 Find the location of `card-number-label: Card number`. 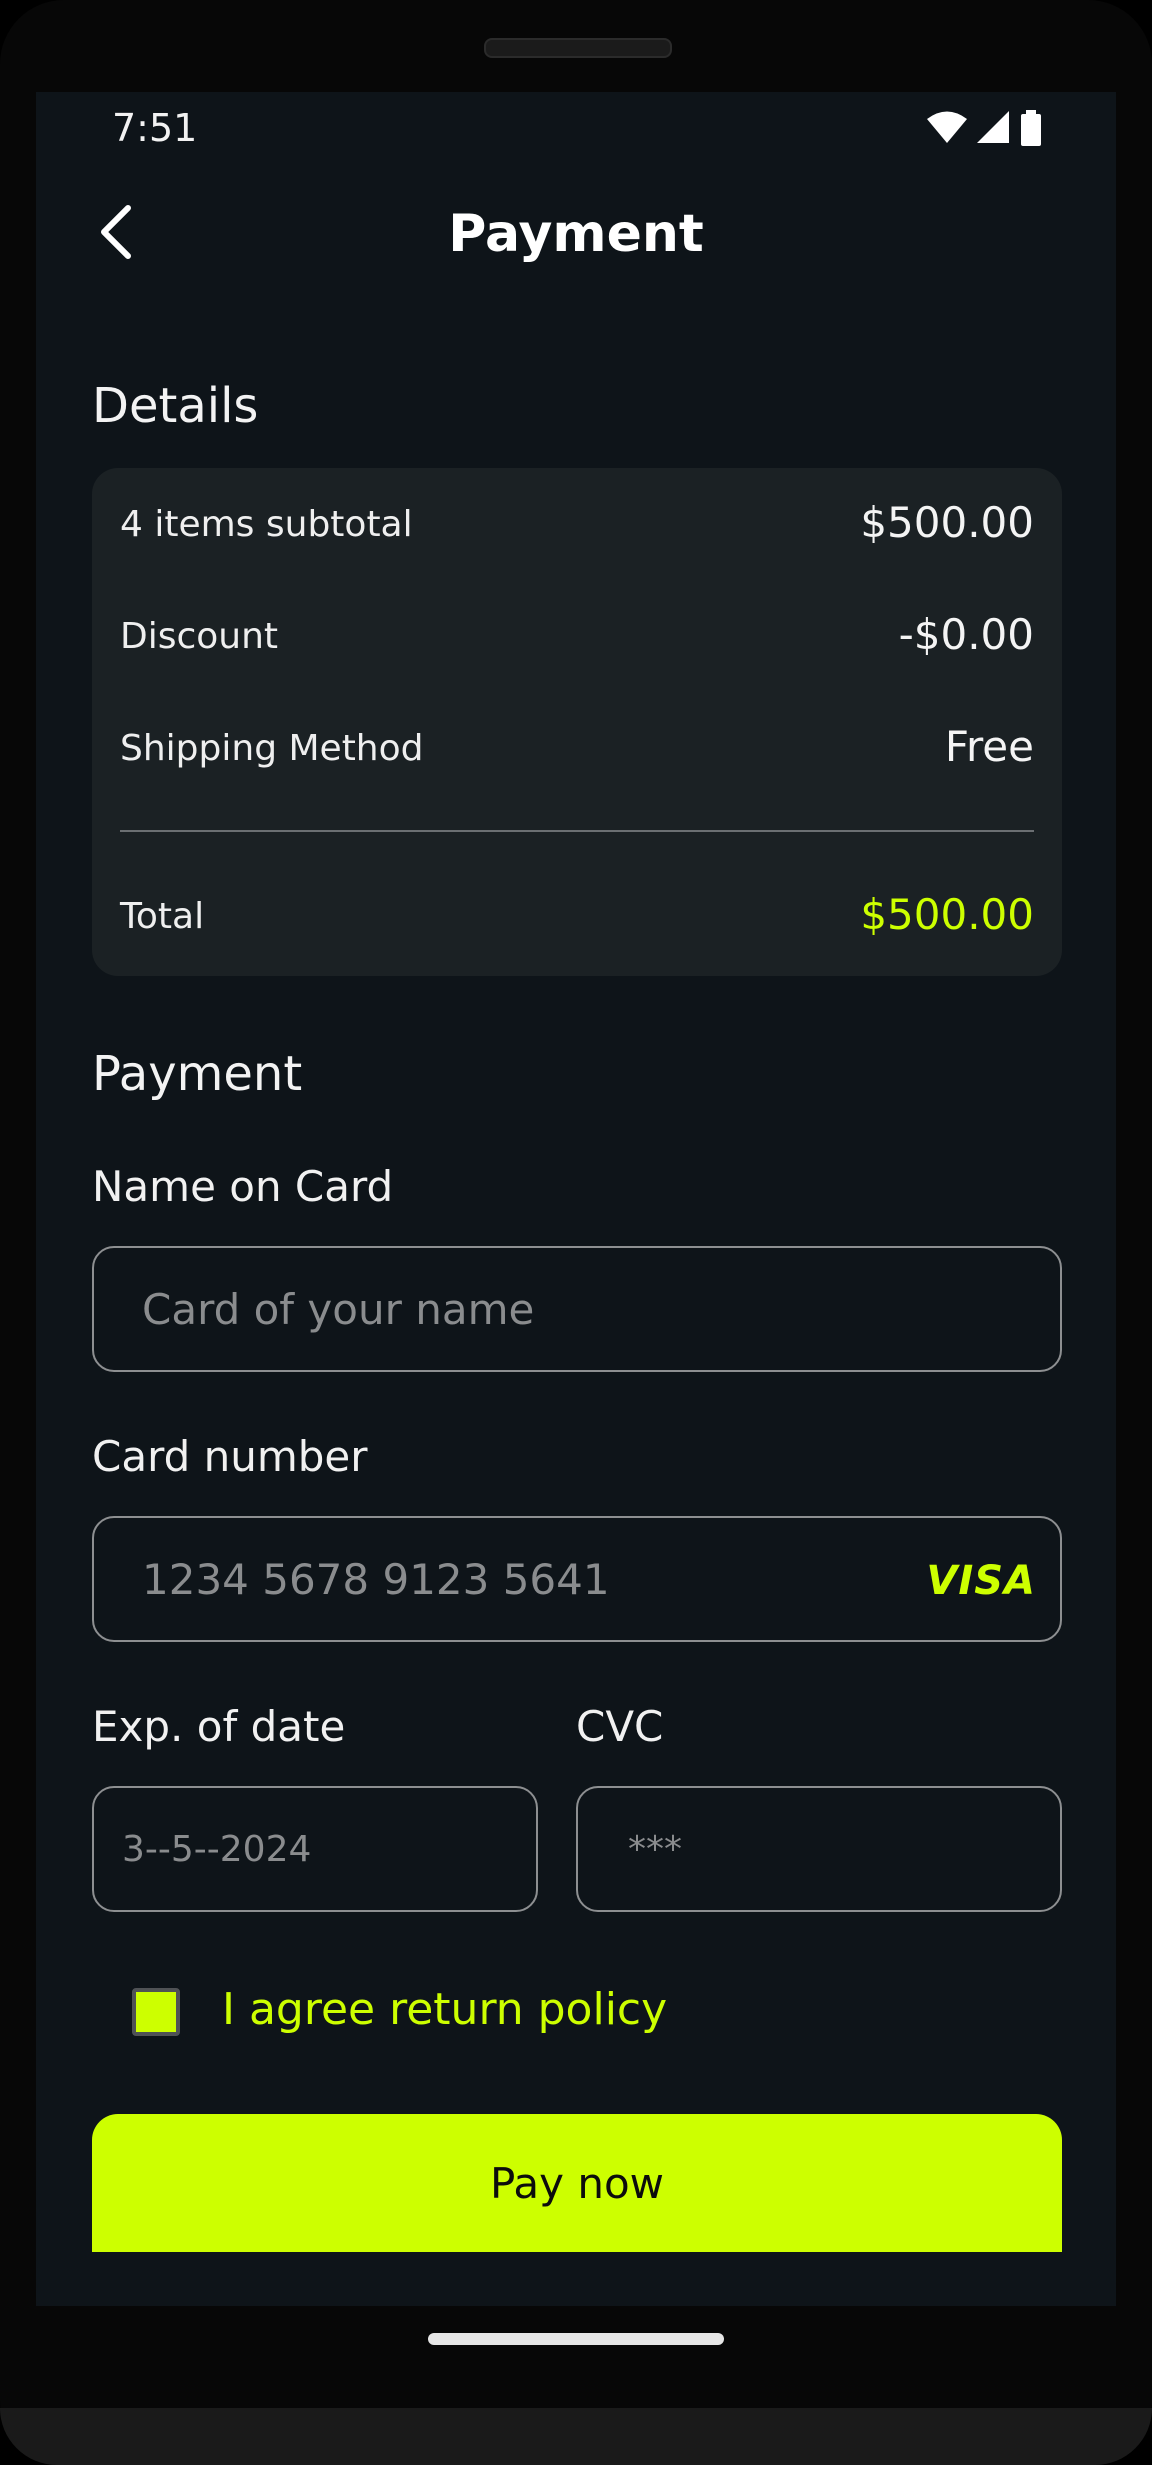

card-number-label: Card number is located at coordinates (230, 1456).